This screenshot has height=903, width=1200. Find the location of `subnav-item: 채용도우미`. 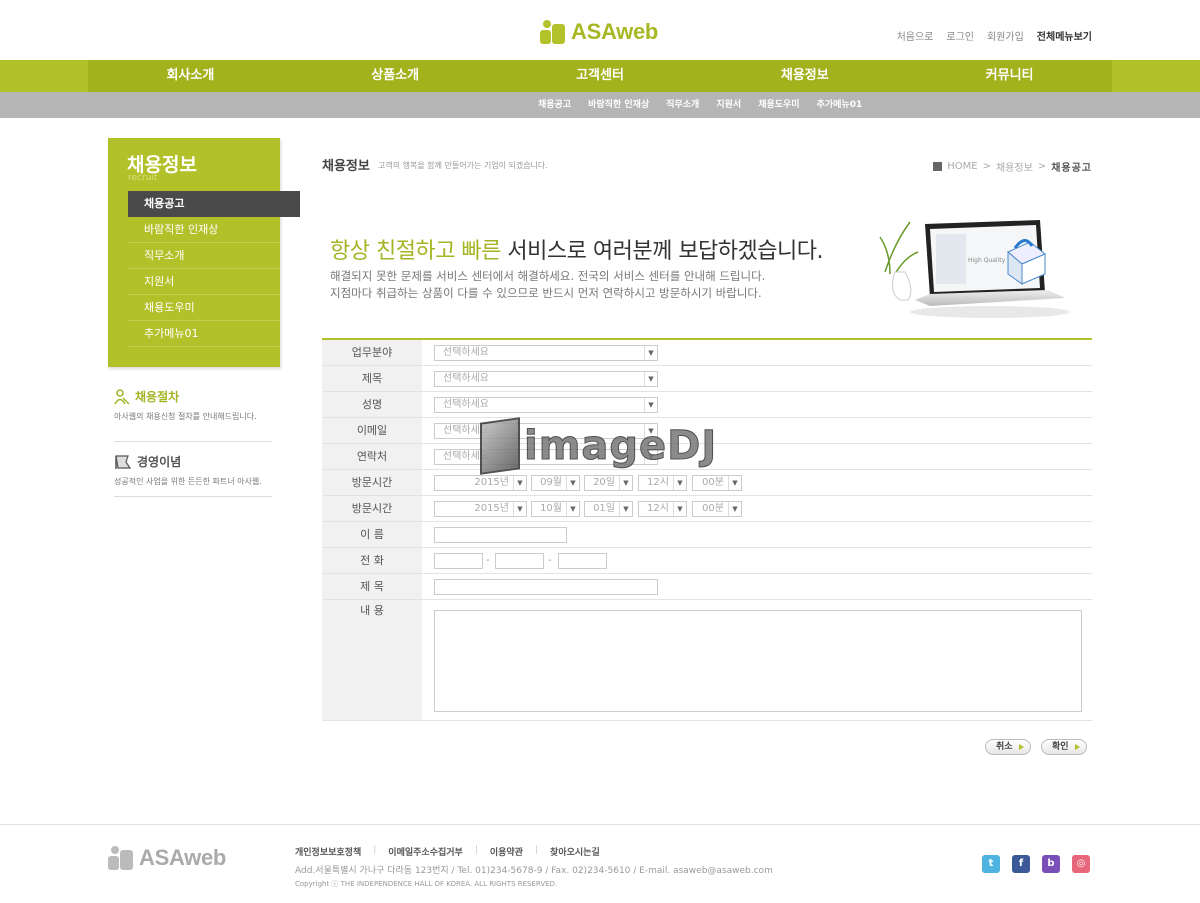

subnav-item: 채용도우미 is located at coordinates (778, 105).